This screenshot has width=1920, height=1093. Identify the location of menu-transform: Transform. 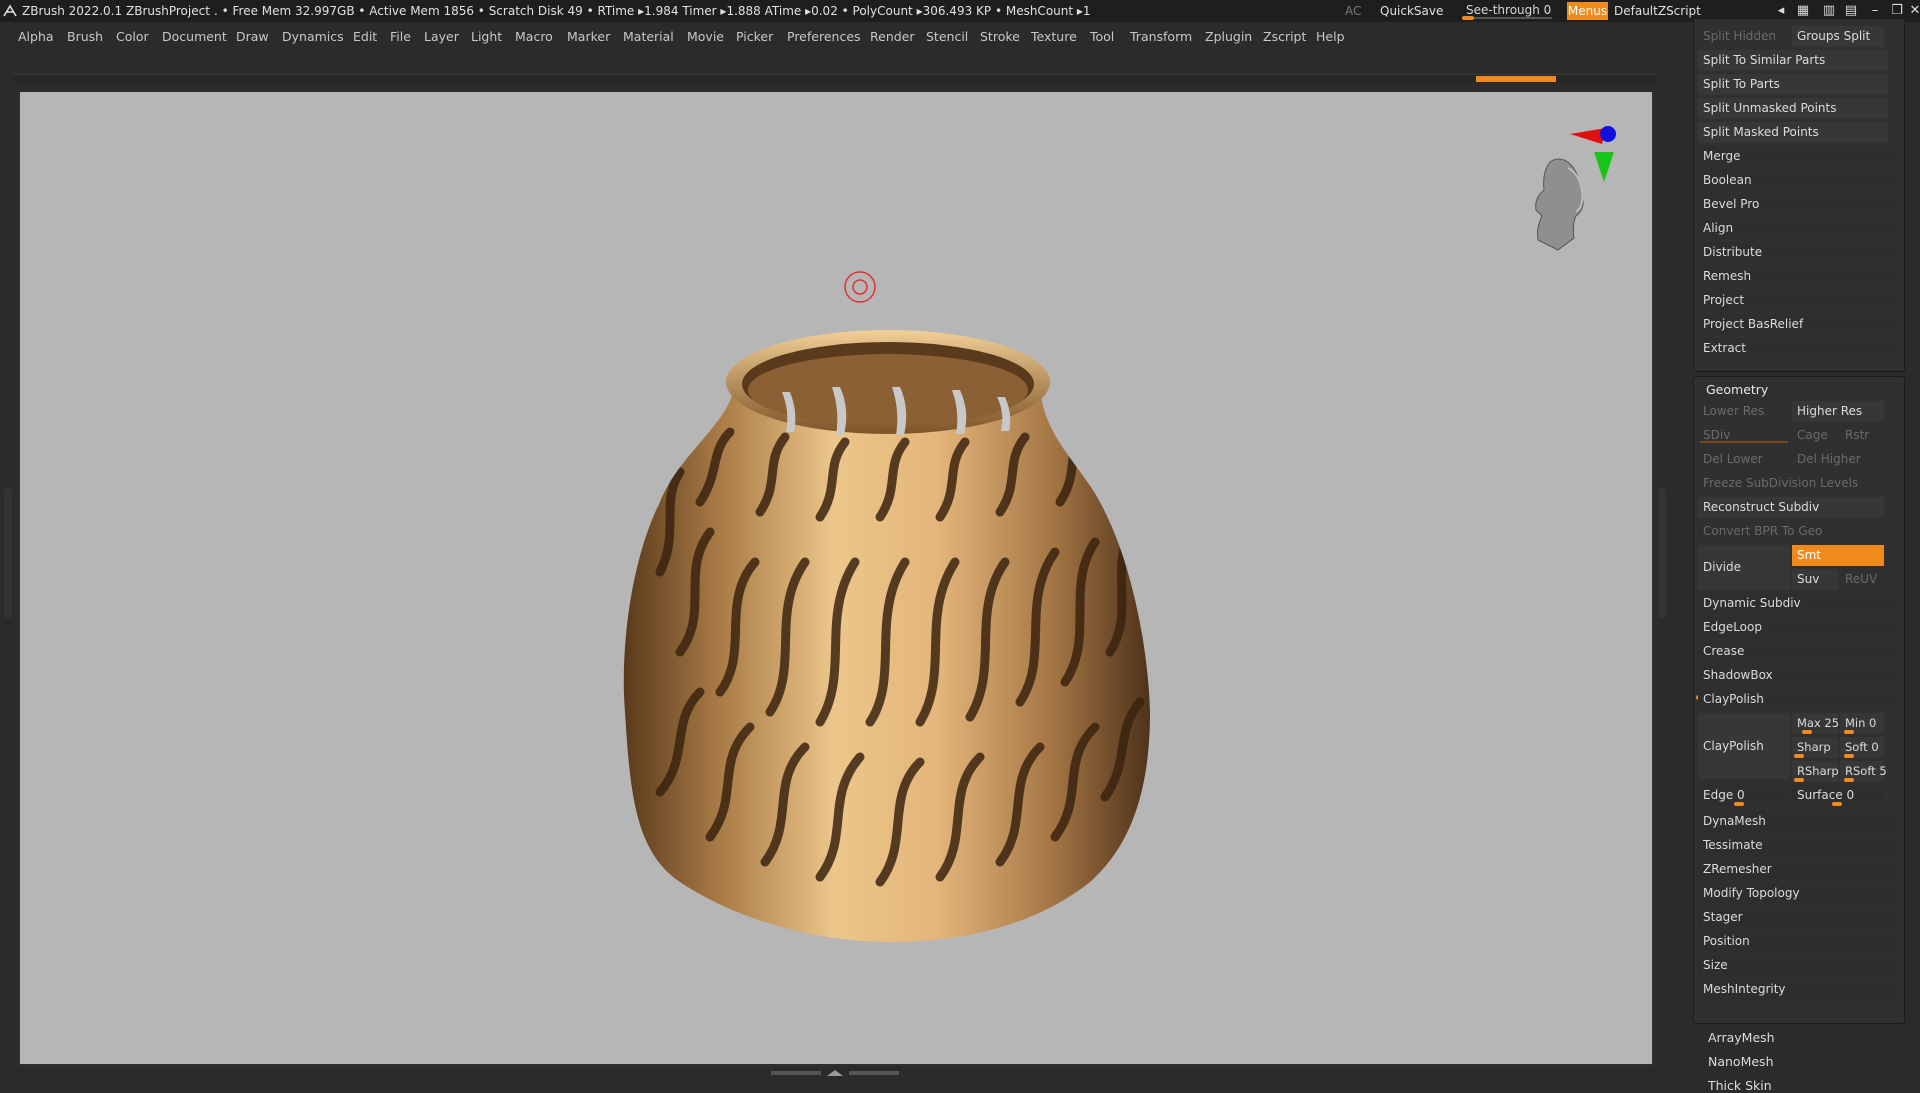
(1161, 37).